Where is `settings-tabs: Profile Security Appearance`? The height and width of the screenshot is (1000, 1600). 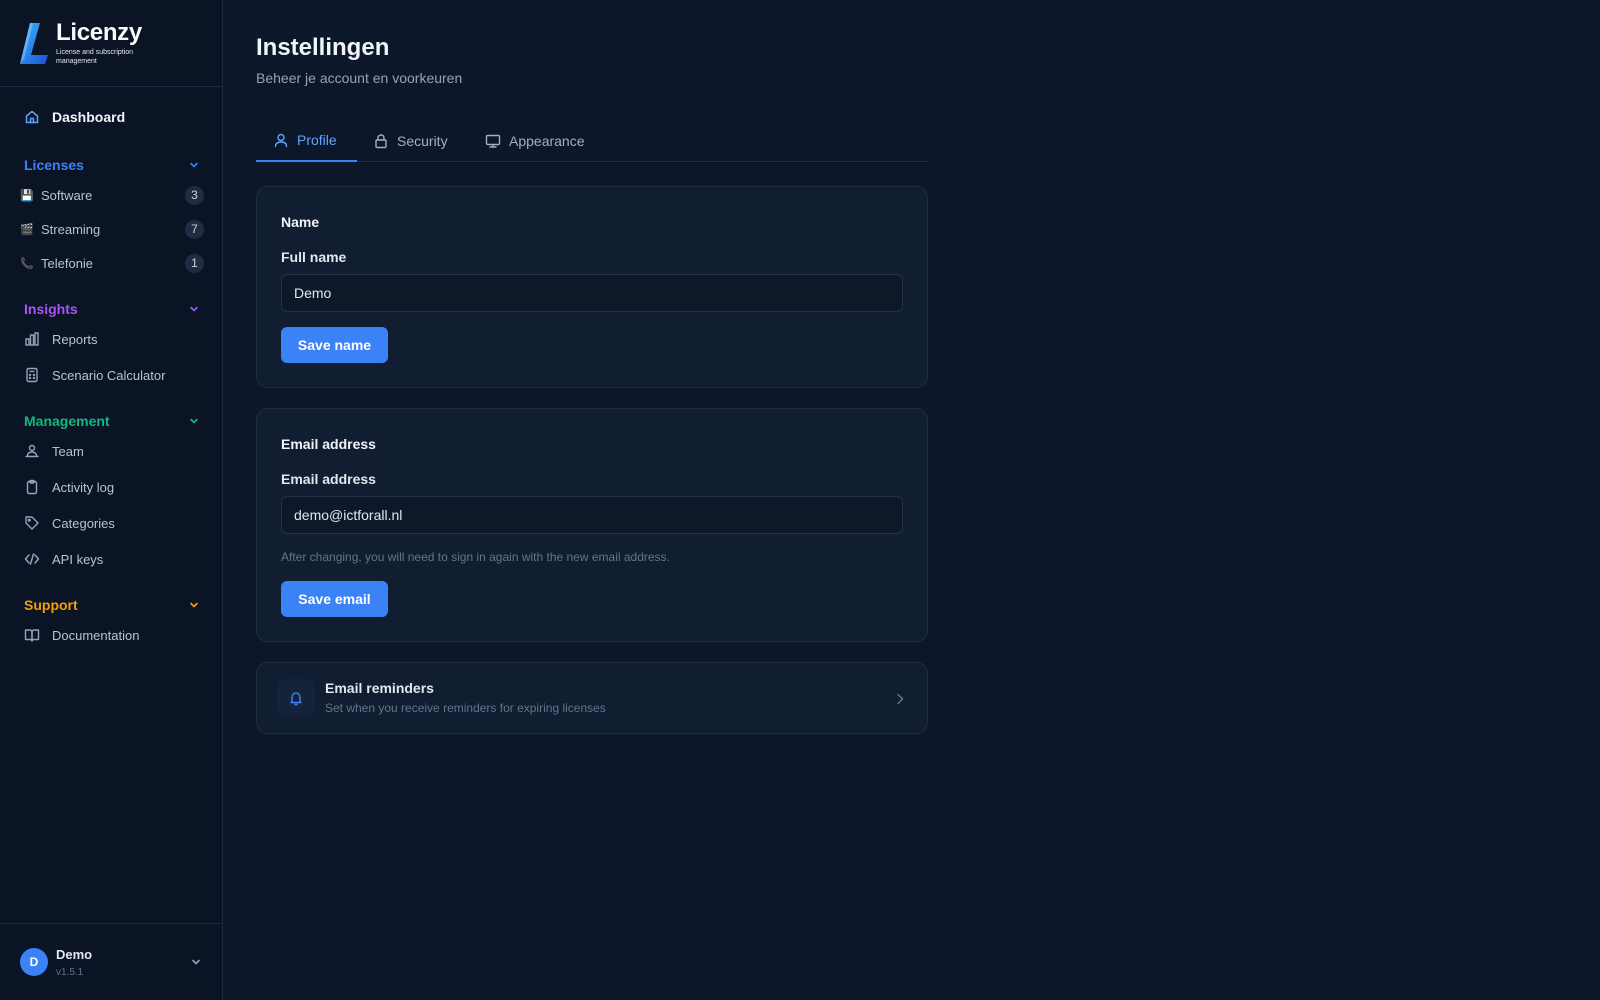 settings-tabs: Profile Security Appearance is located at coordinates (592, 141).